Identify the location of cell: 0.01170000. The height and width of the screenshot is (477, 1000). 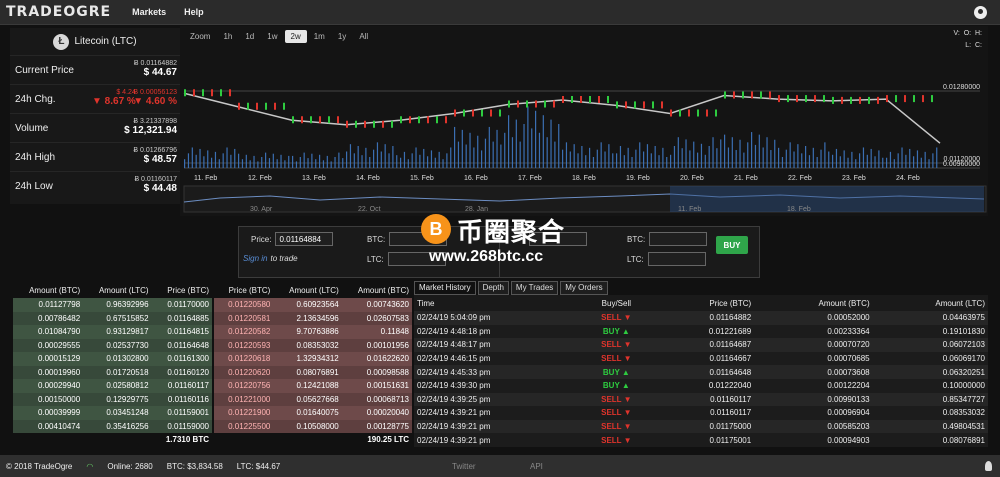
(188, 305).